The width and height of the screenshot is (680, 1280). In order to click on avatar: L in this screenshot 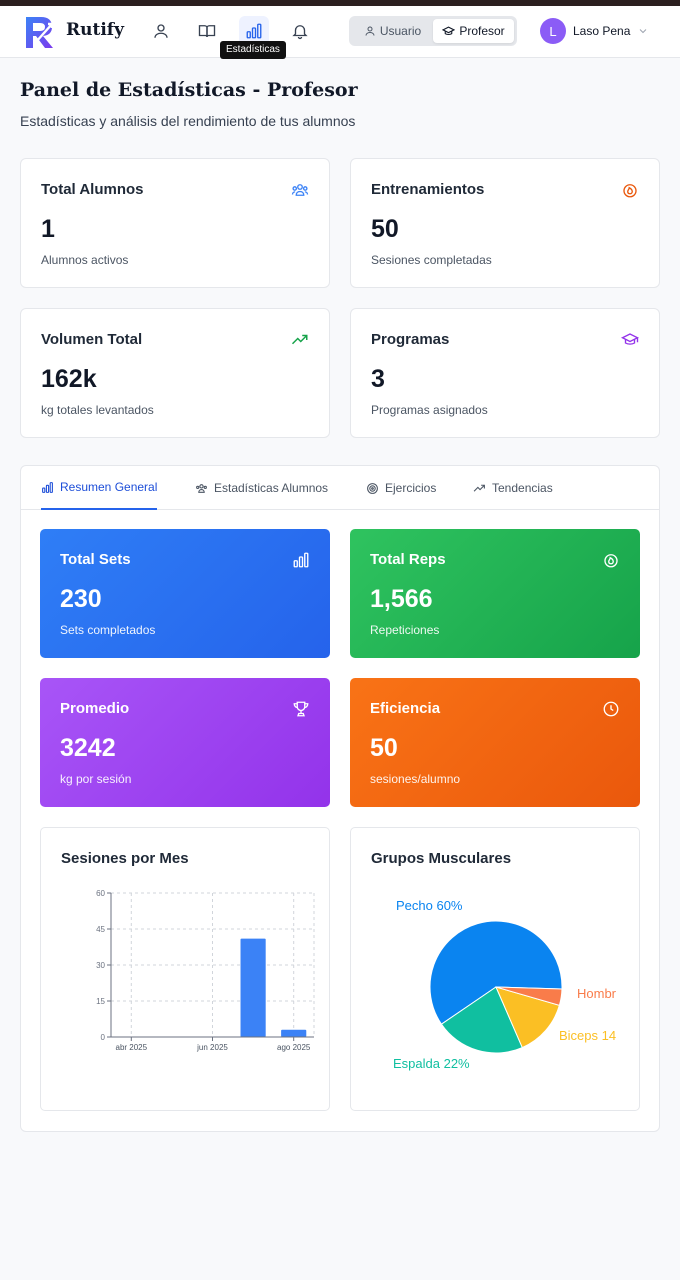, I will do `click(553, 31)`.